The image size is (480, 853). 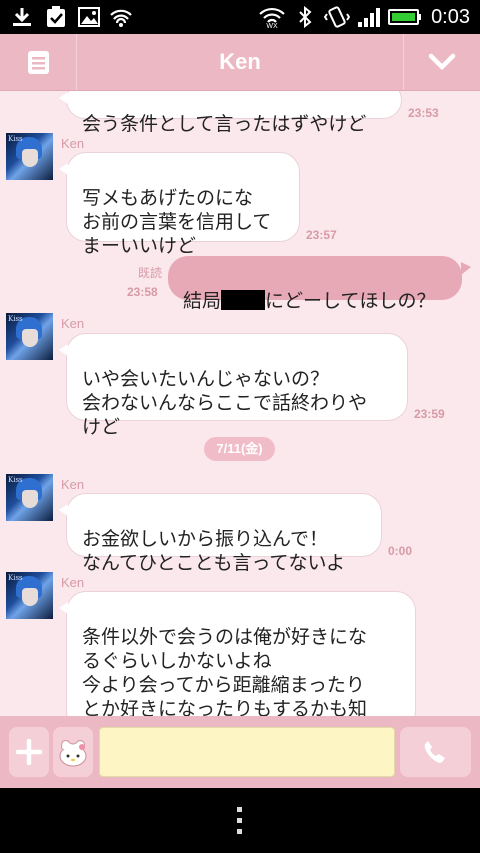 What do you see at coordinates (350, 301) in the screenshot?
I see `message-text-end: にどーしてほしの？` at bounding box center [350, 301].